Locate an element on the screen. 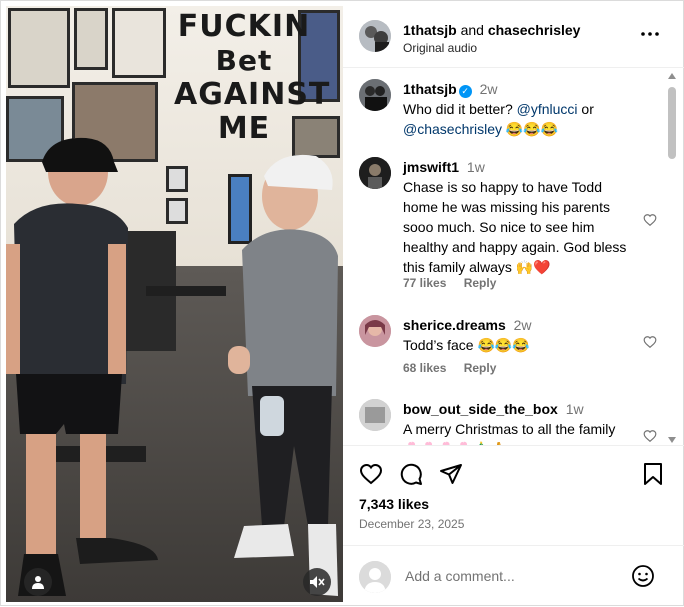 The image size is (684, 607). collab-avatar is located at coordinates (375, 36).